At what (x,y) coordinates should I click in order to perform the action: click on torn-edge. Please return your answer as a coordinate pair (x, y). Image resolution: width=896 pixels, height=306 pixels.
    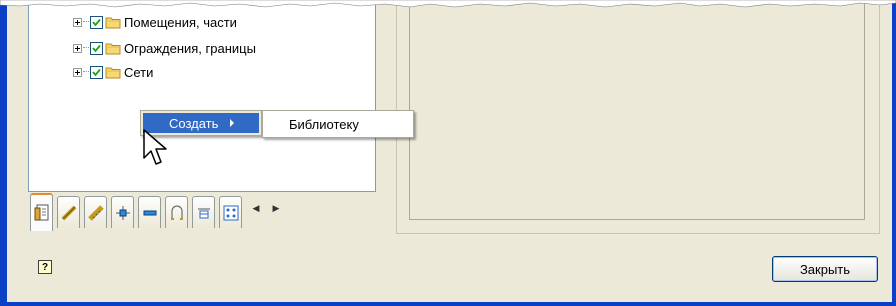
    Looking at the image, I should click on (448, 4).